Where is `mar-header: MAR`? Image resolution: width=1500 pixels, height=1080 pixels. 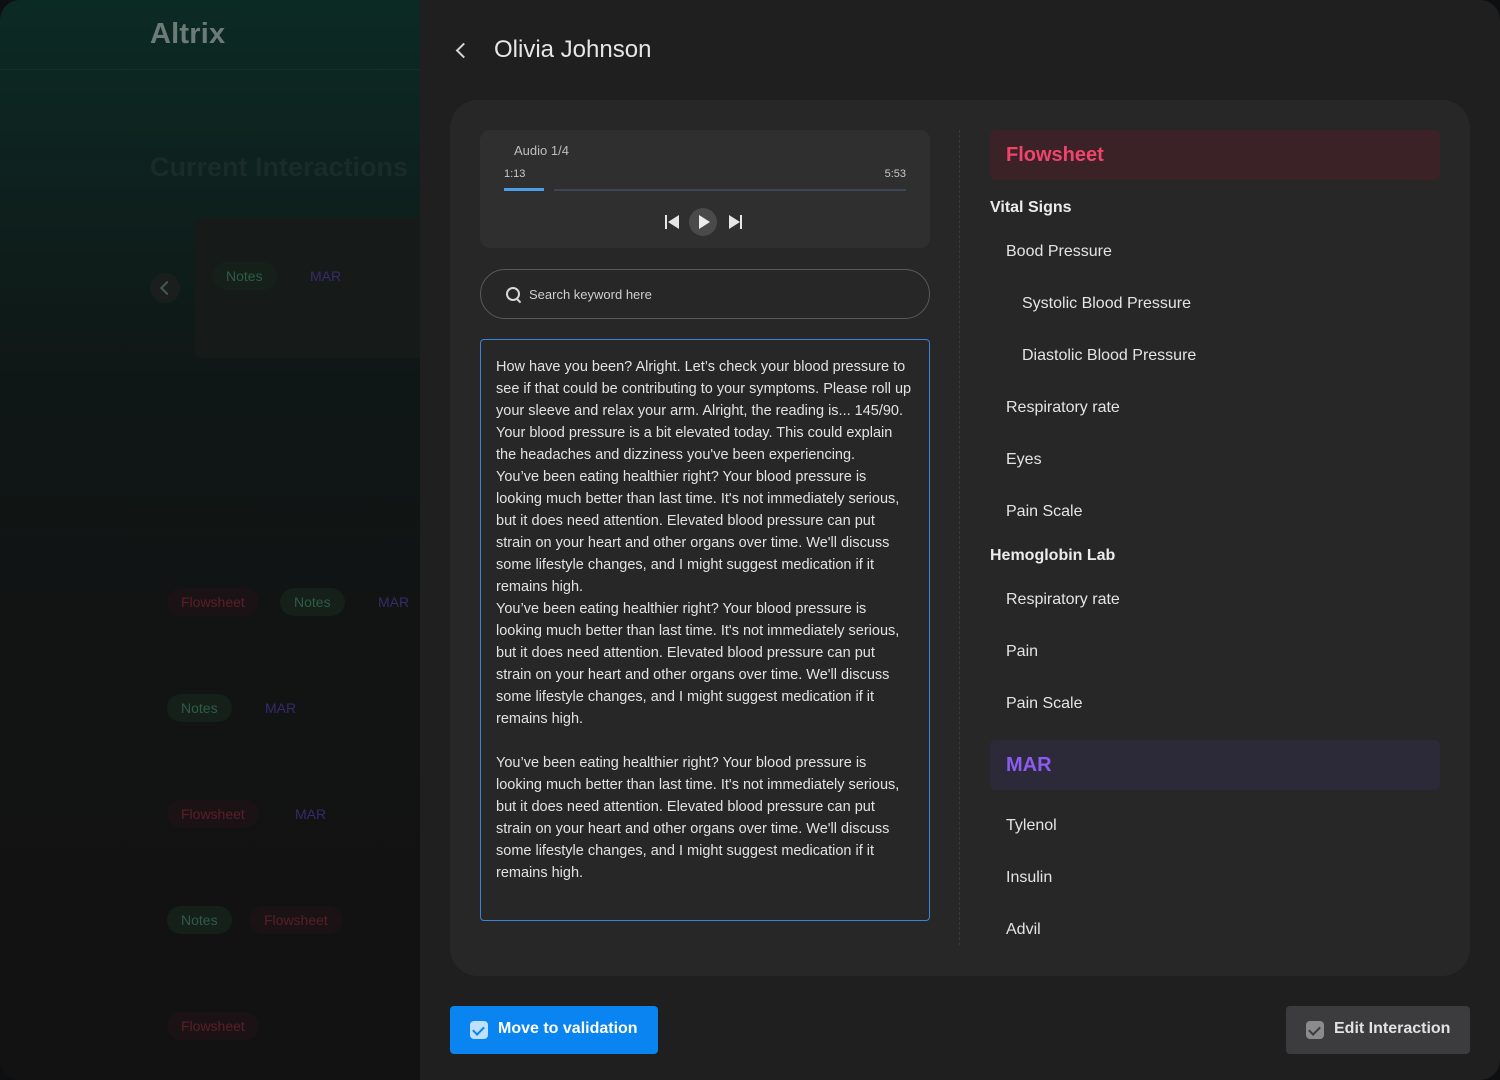 mar-header: MAR is located at coordinates (1215, 765).